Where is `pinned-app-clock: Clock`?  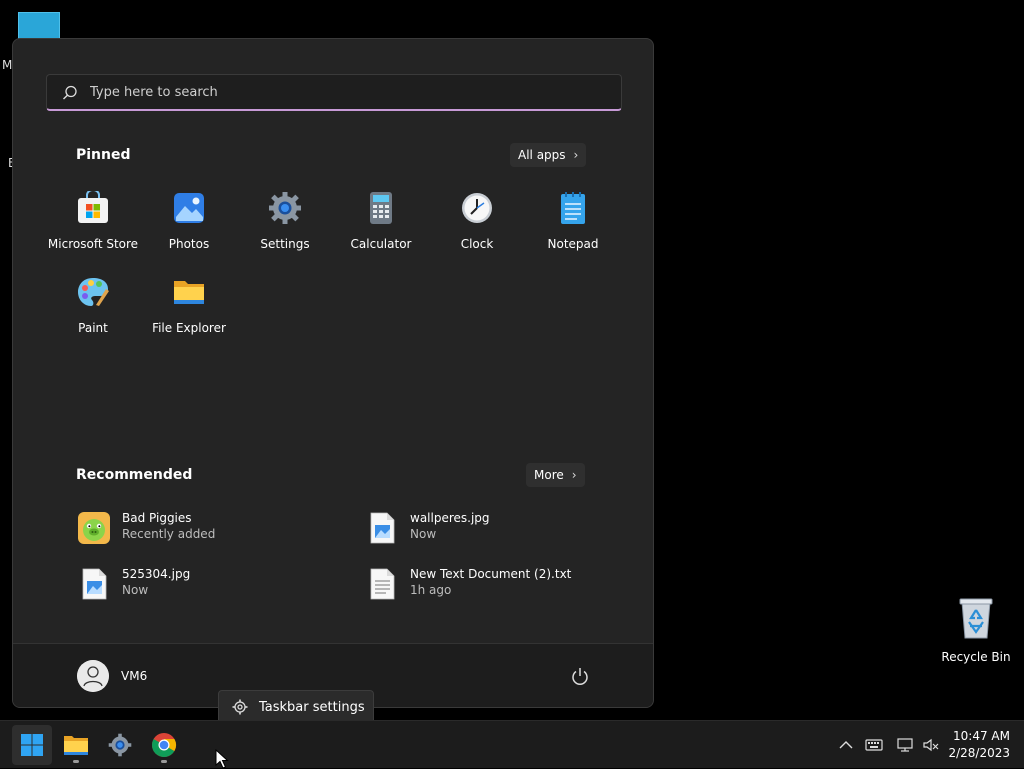
pinned-app-clock: Clock is located at coordinates (477, 221).